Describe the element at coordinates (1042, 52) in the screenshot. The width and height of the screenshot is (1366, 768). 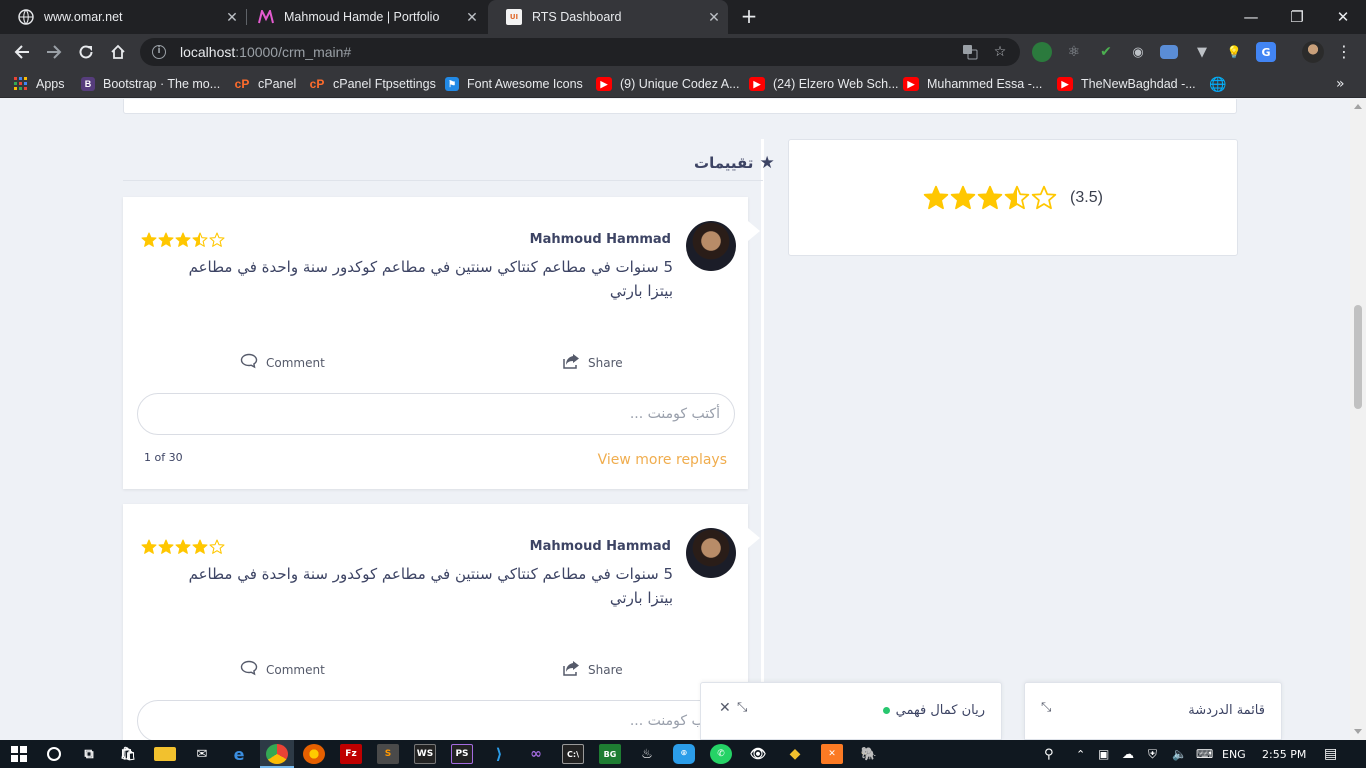
I see `extension-color-icon` at that location.